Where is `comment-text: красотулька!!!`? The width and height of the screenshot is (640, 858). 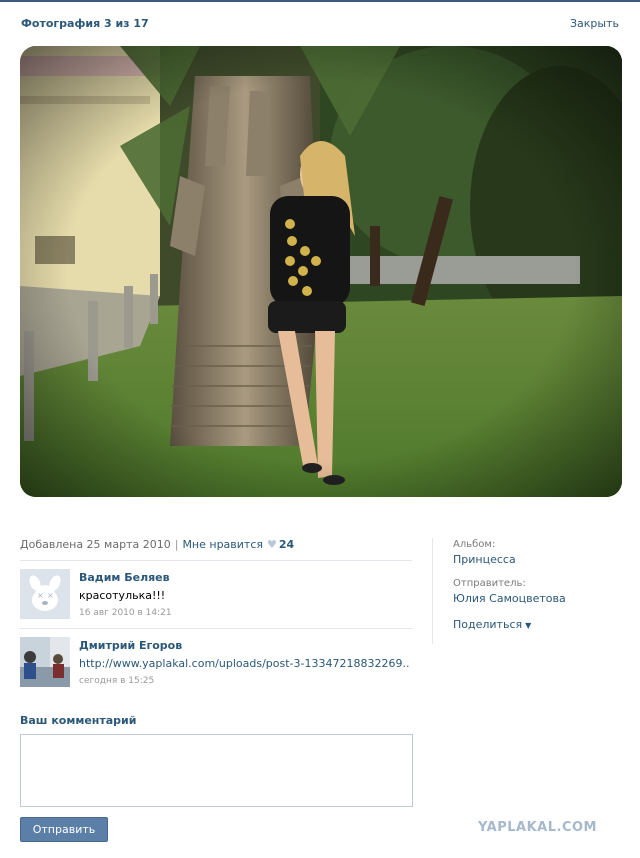 comment-text: красотулька!!! is located at coordinates (122, 595).